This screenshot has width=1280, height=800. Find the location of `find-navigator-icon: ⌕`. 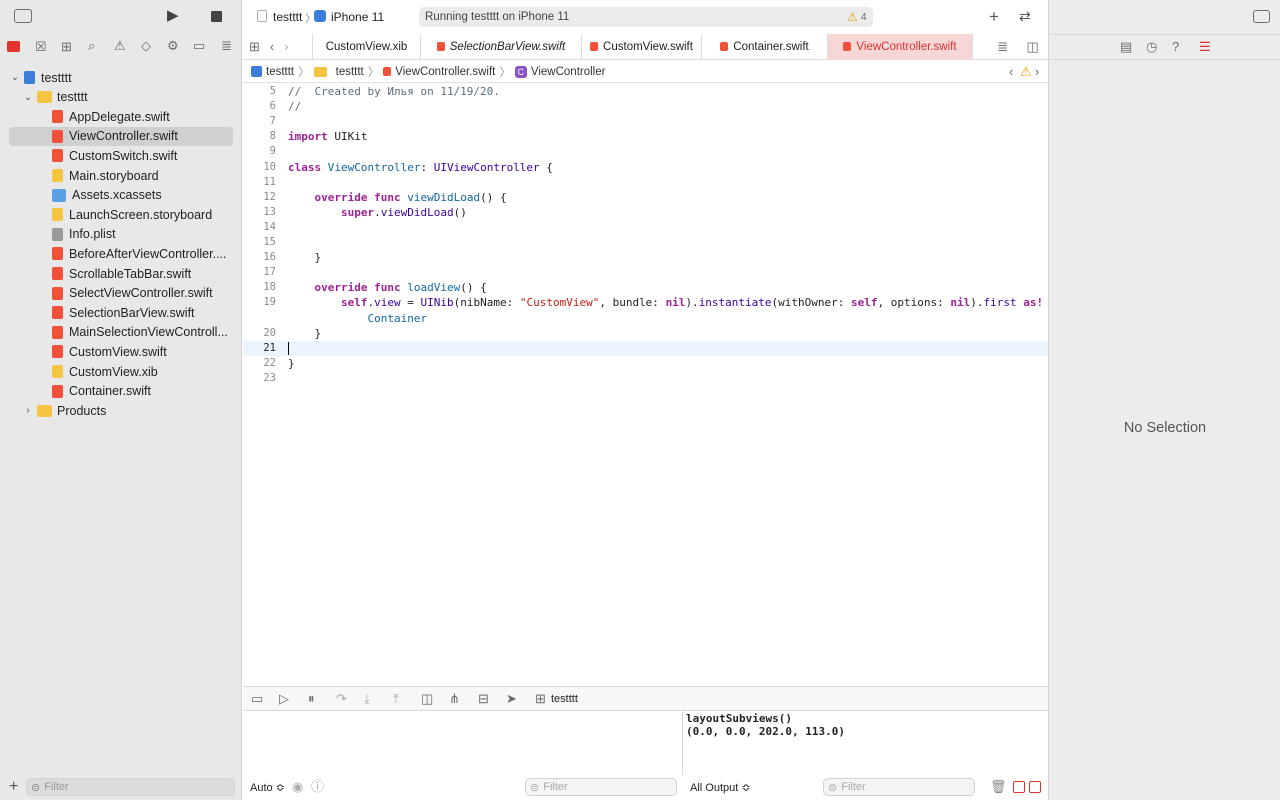

find-navigator-icon: ⌕ is located at coordinates (91, 45).